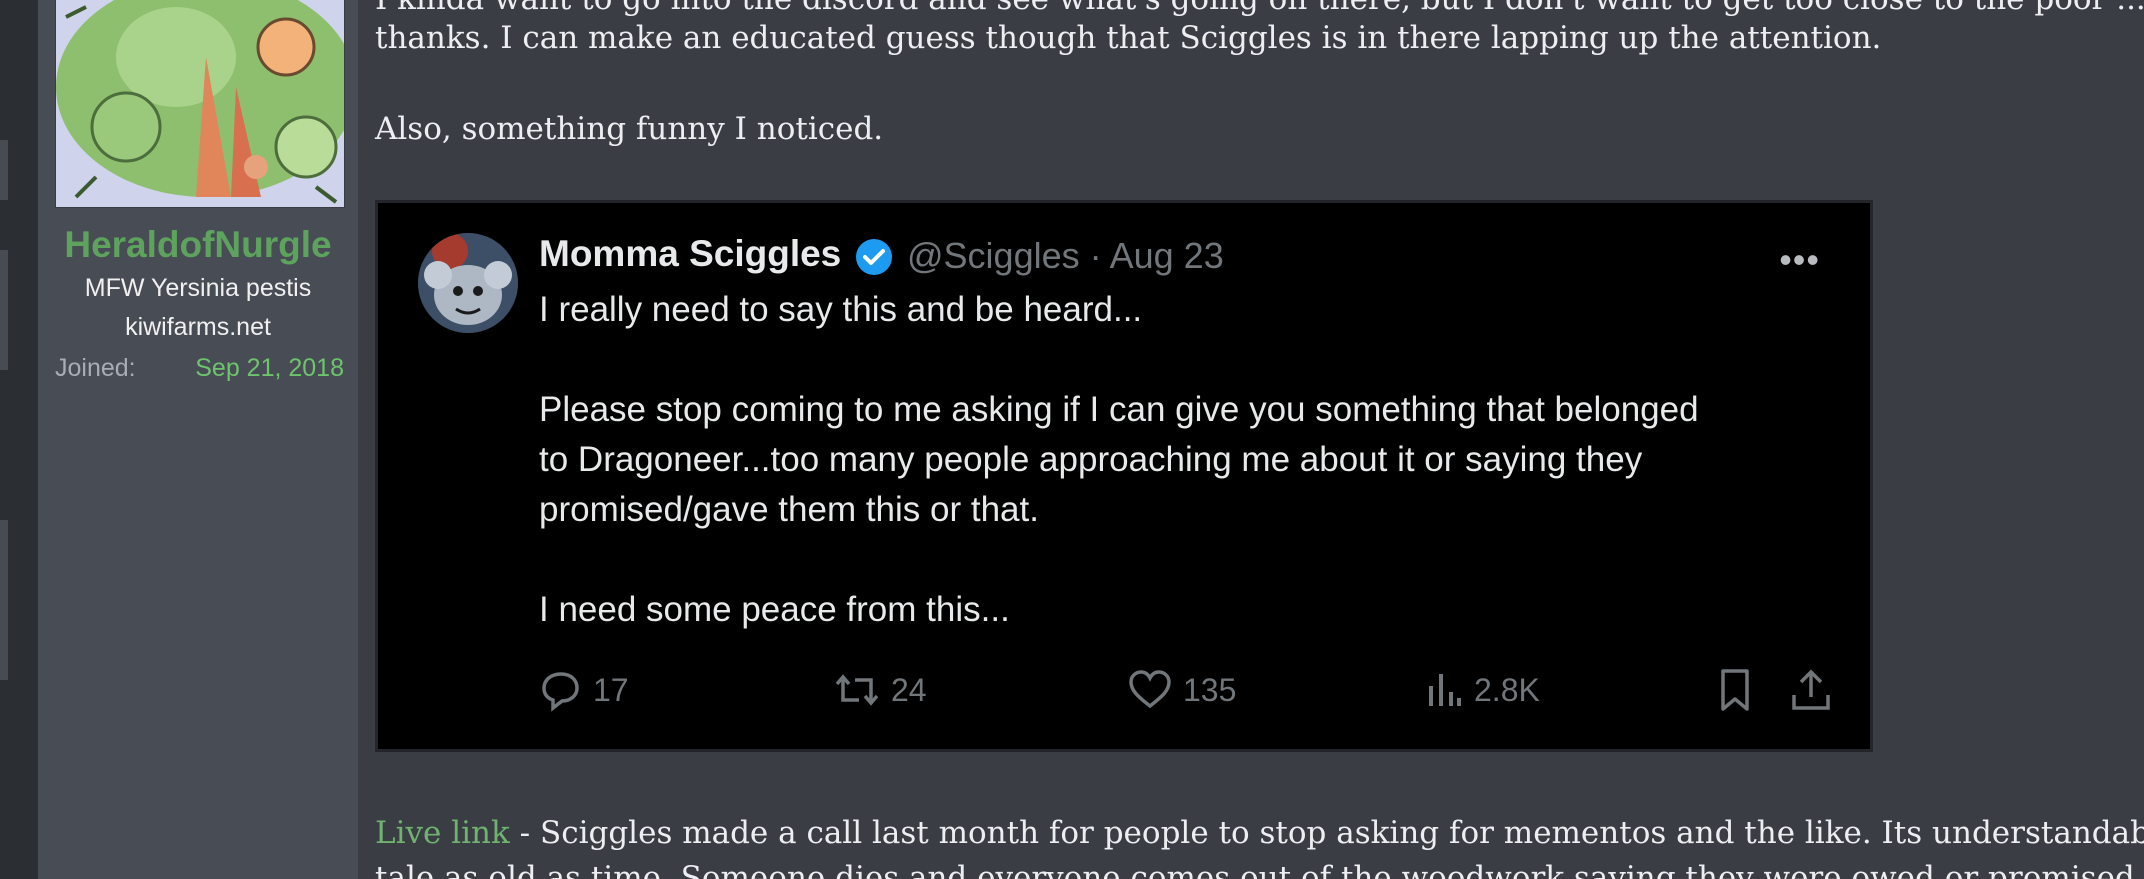 The height and width of the screenshot is (879, 2144). Describe the element at coordinates (880, 690) in the screenshot. I see `tweet-repost-action: 24` at that location.